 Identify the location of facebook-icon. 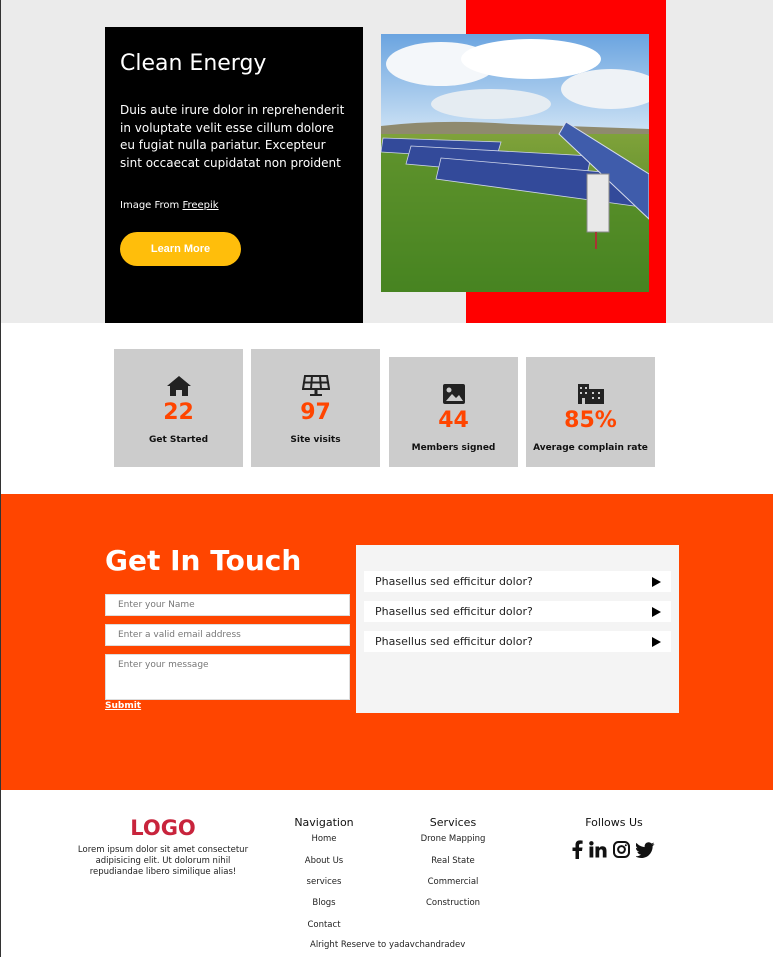
(577, 849).